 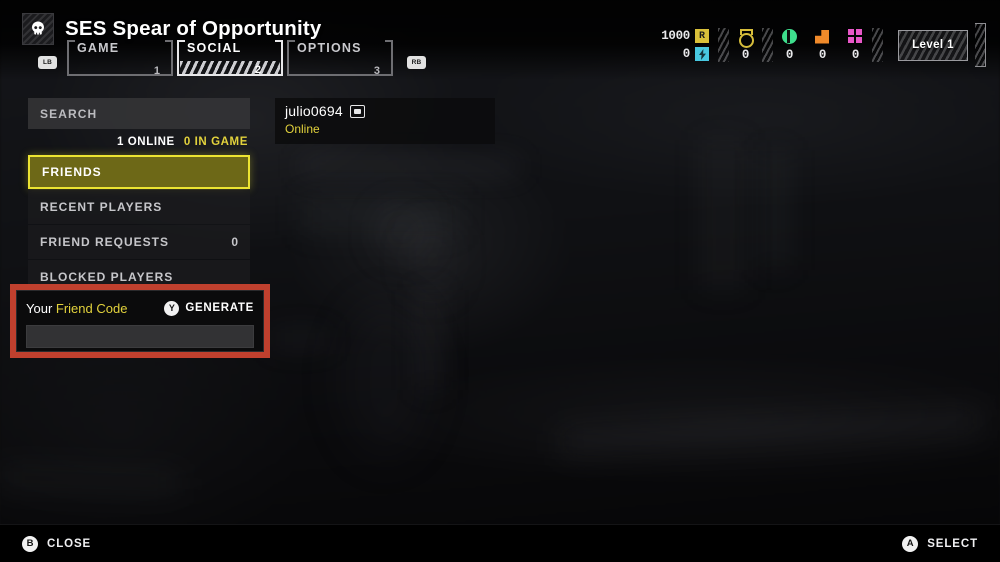 What do you see at coordinates (156, 71) in the screenshot?
I see `tab-number: 1` at bounding box center [156, 71].